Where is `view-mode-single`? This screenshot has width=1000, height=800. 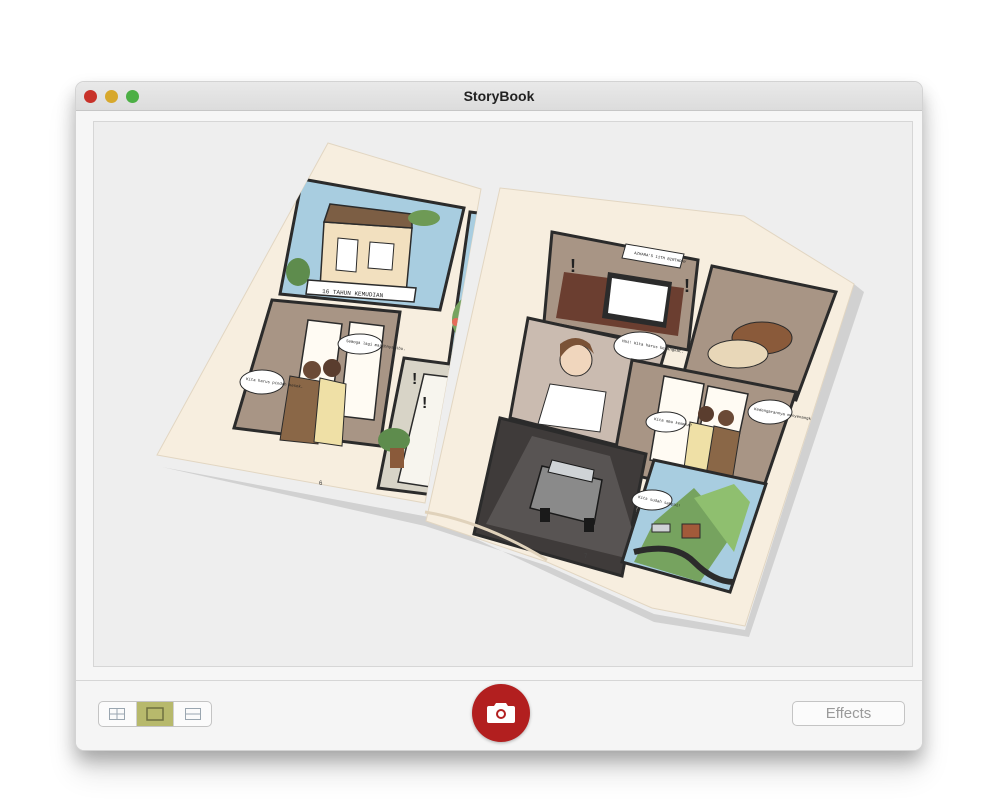 view-mode-single is located at coordinates (155, 714).